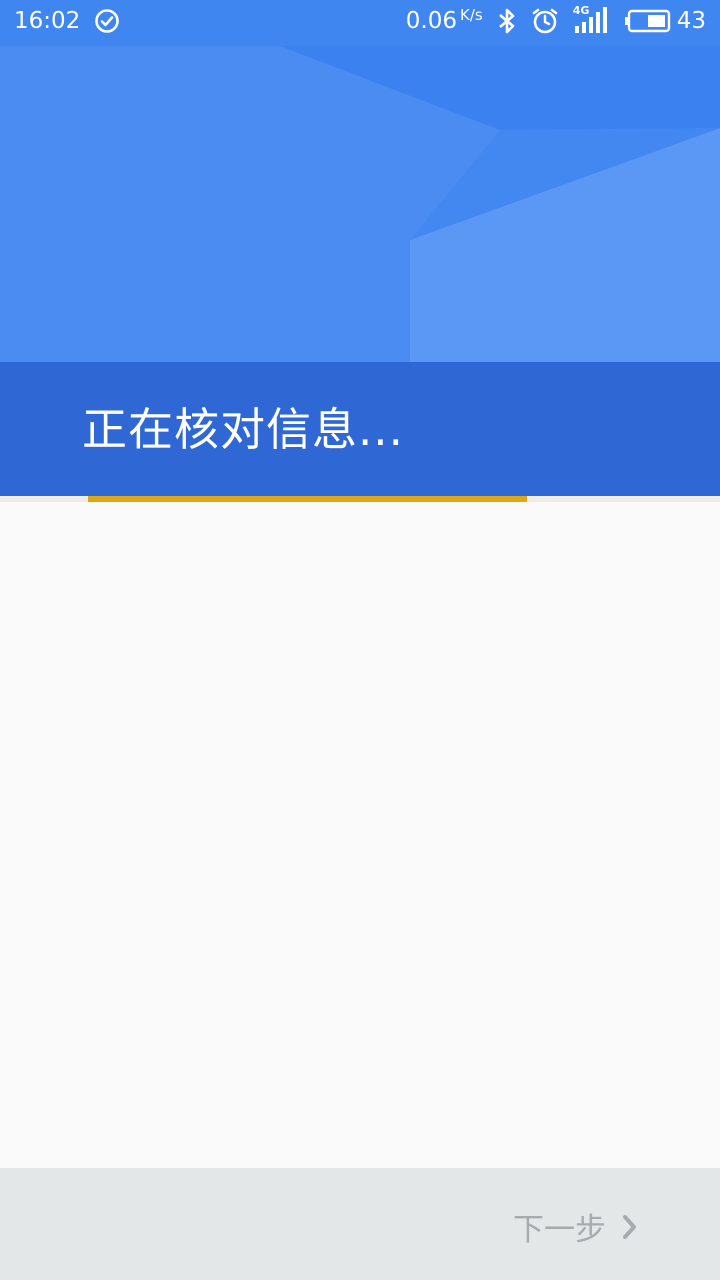 This screenshot has width=720, height=1280. What do you see at coordinates (630, 1227) in the screenshot?
I see `chevron-right-icon` at bounding box center [630, 1227].